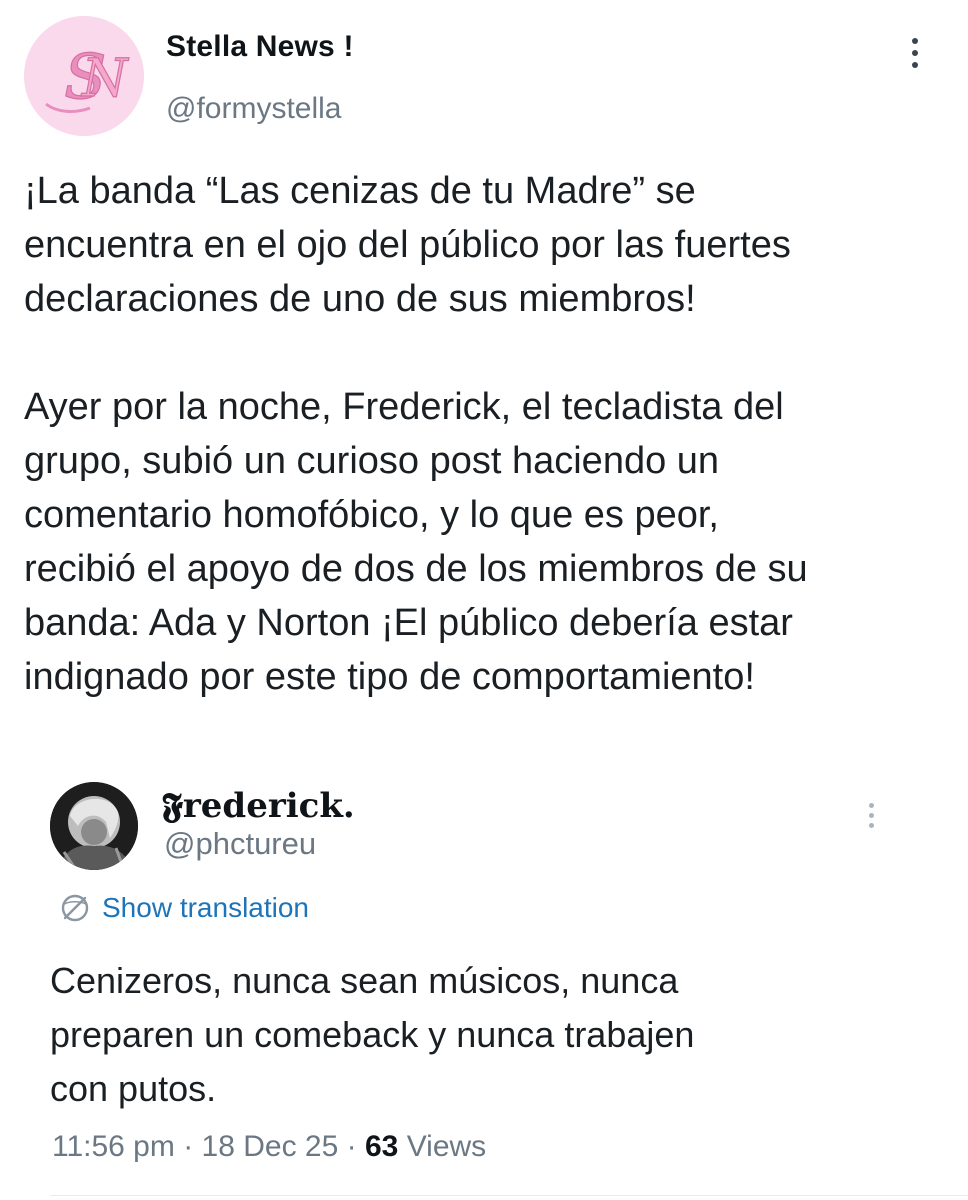 The image size is (968, 1200). Describe the element at coordinates (104, 79) in the screenshot. I see `monogram-letter-n: N` at that location.